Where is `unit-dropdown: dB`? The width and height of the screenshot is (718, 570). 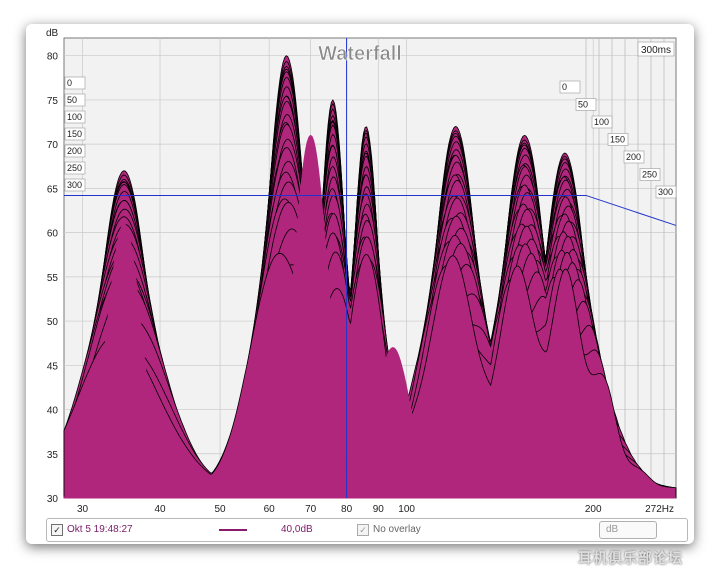 unit-dropdown: dB is located at coordinates (628, 530).